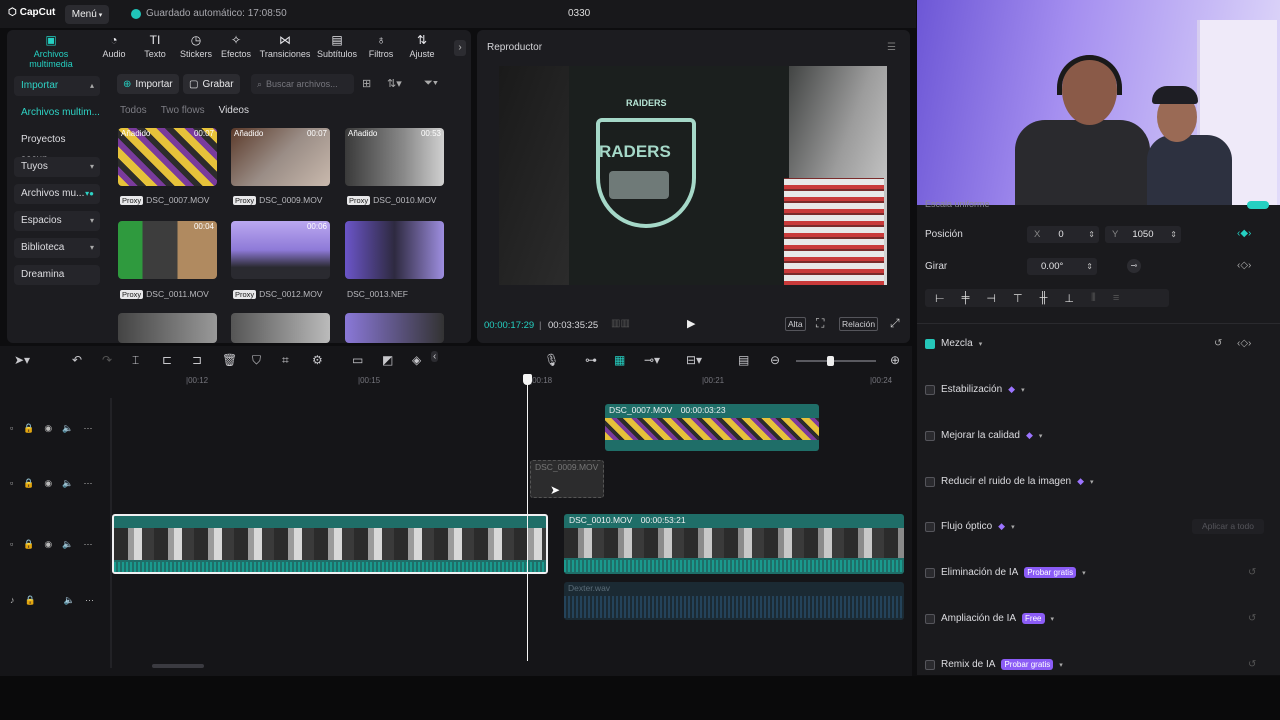  I want to click on optical-flow-row: Flujo óptico ◆ ▾, so click(970, 526).